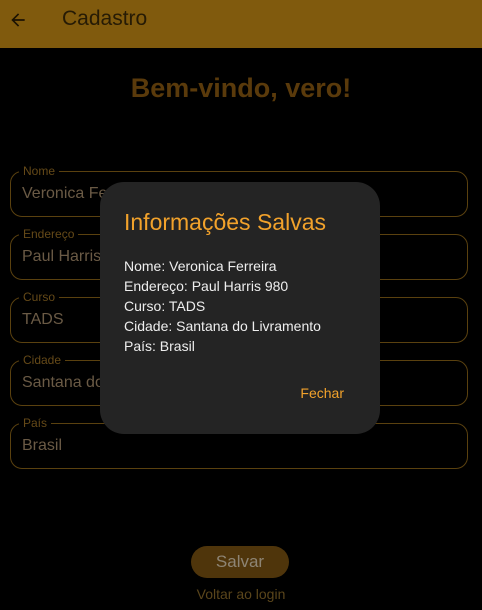  Describe the element at coordinates (225, 222) in the screenshot. I see `dialog-title: Informações Salvas` at that location.